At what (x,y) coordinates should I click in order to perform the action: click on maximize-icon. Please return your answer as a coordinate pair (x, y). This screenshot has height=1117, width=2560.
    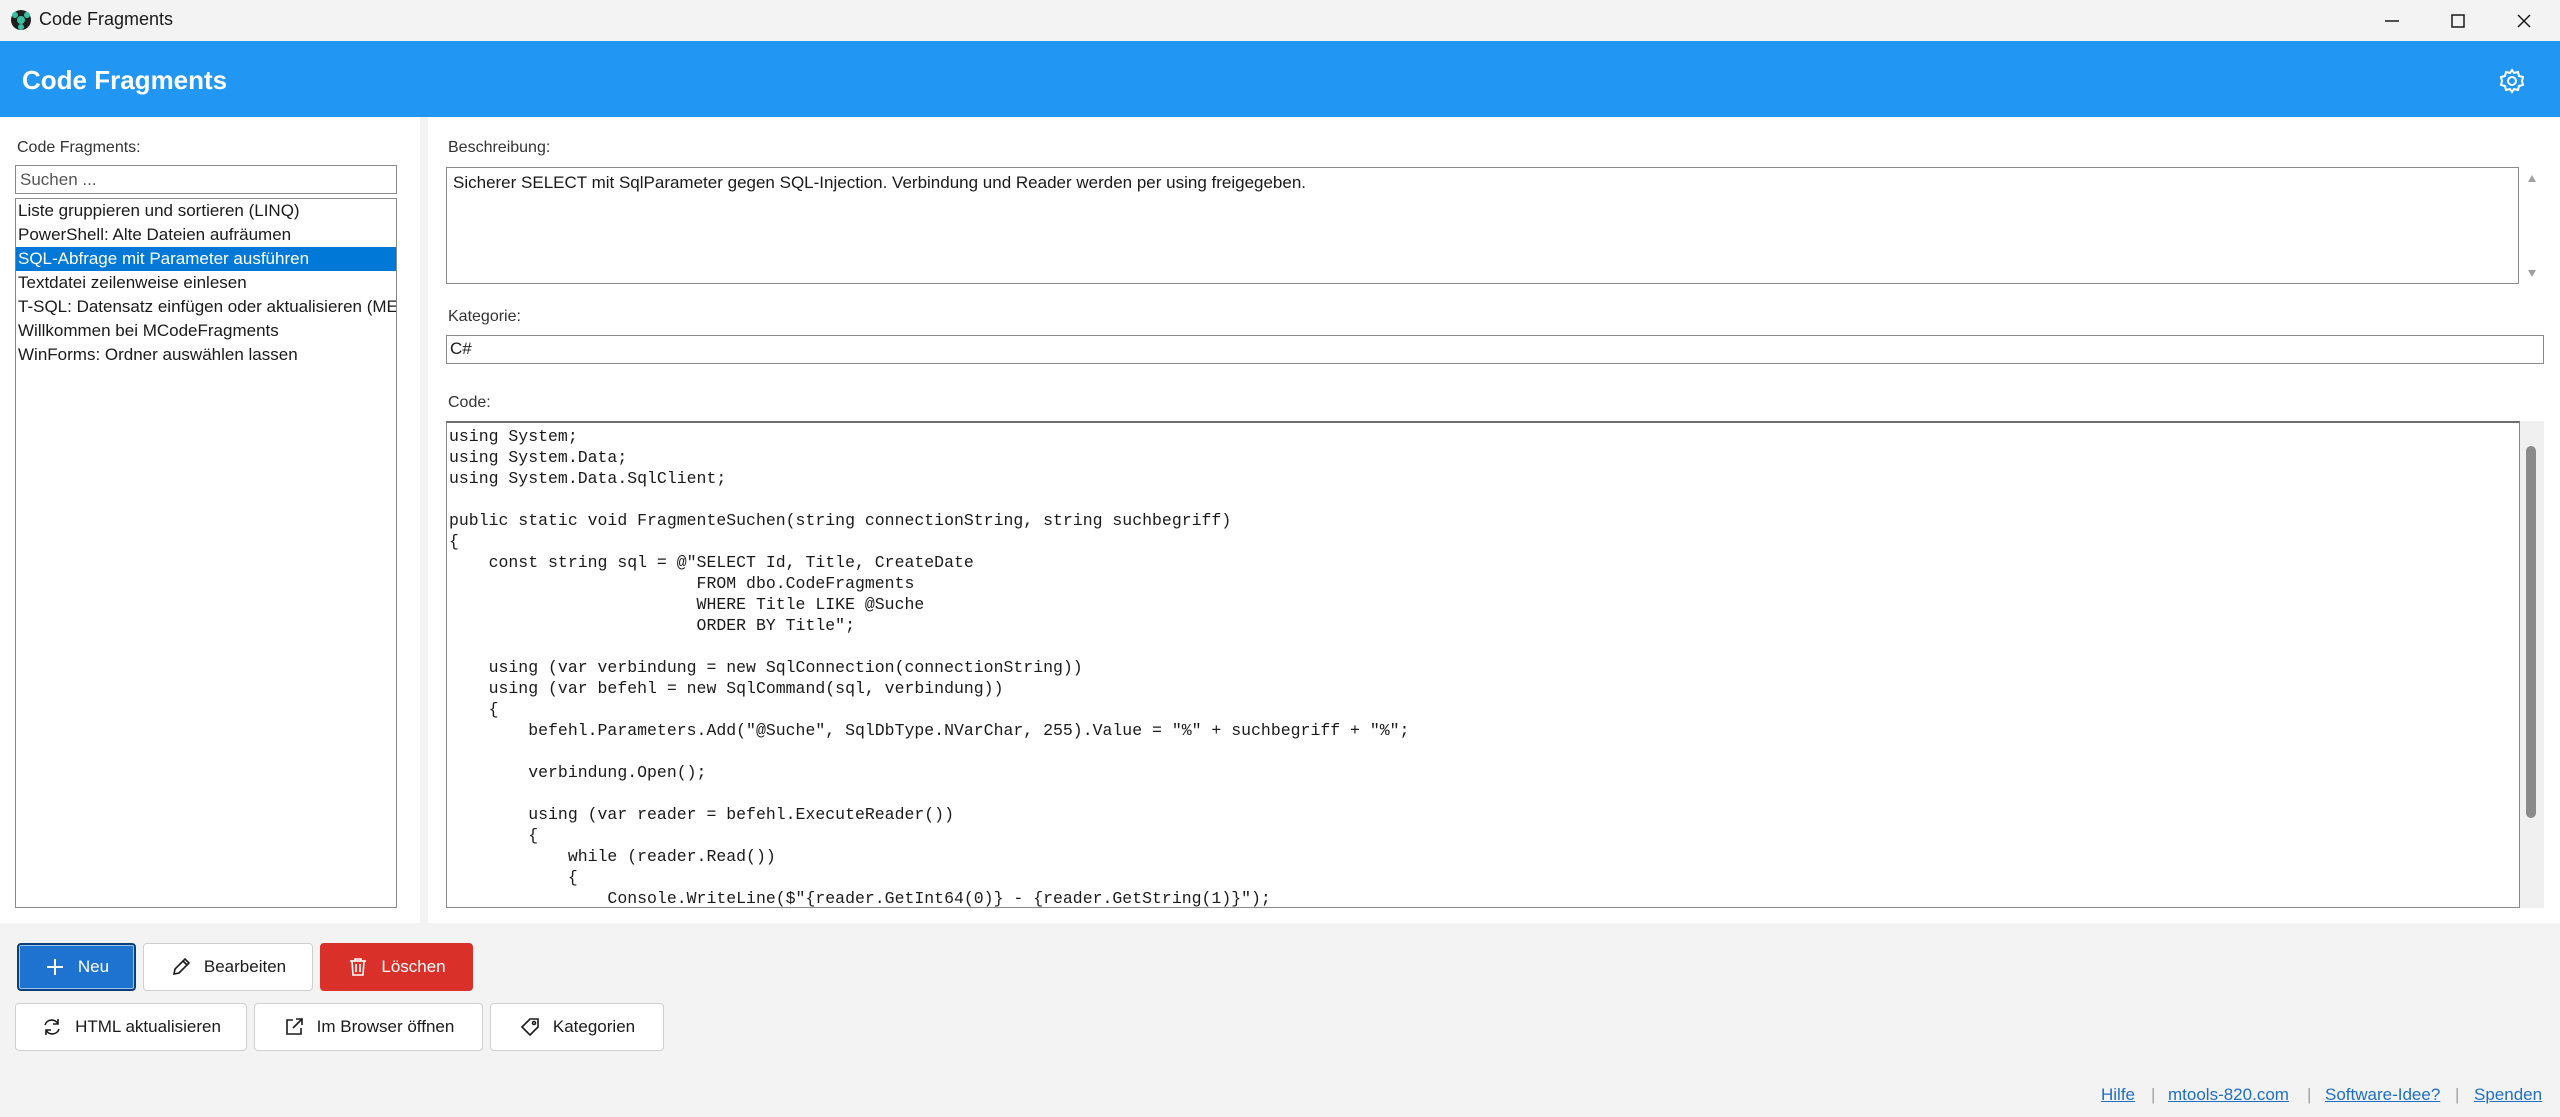
    Looking at the image, I should click on (2458, 20).